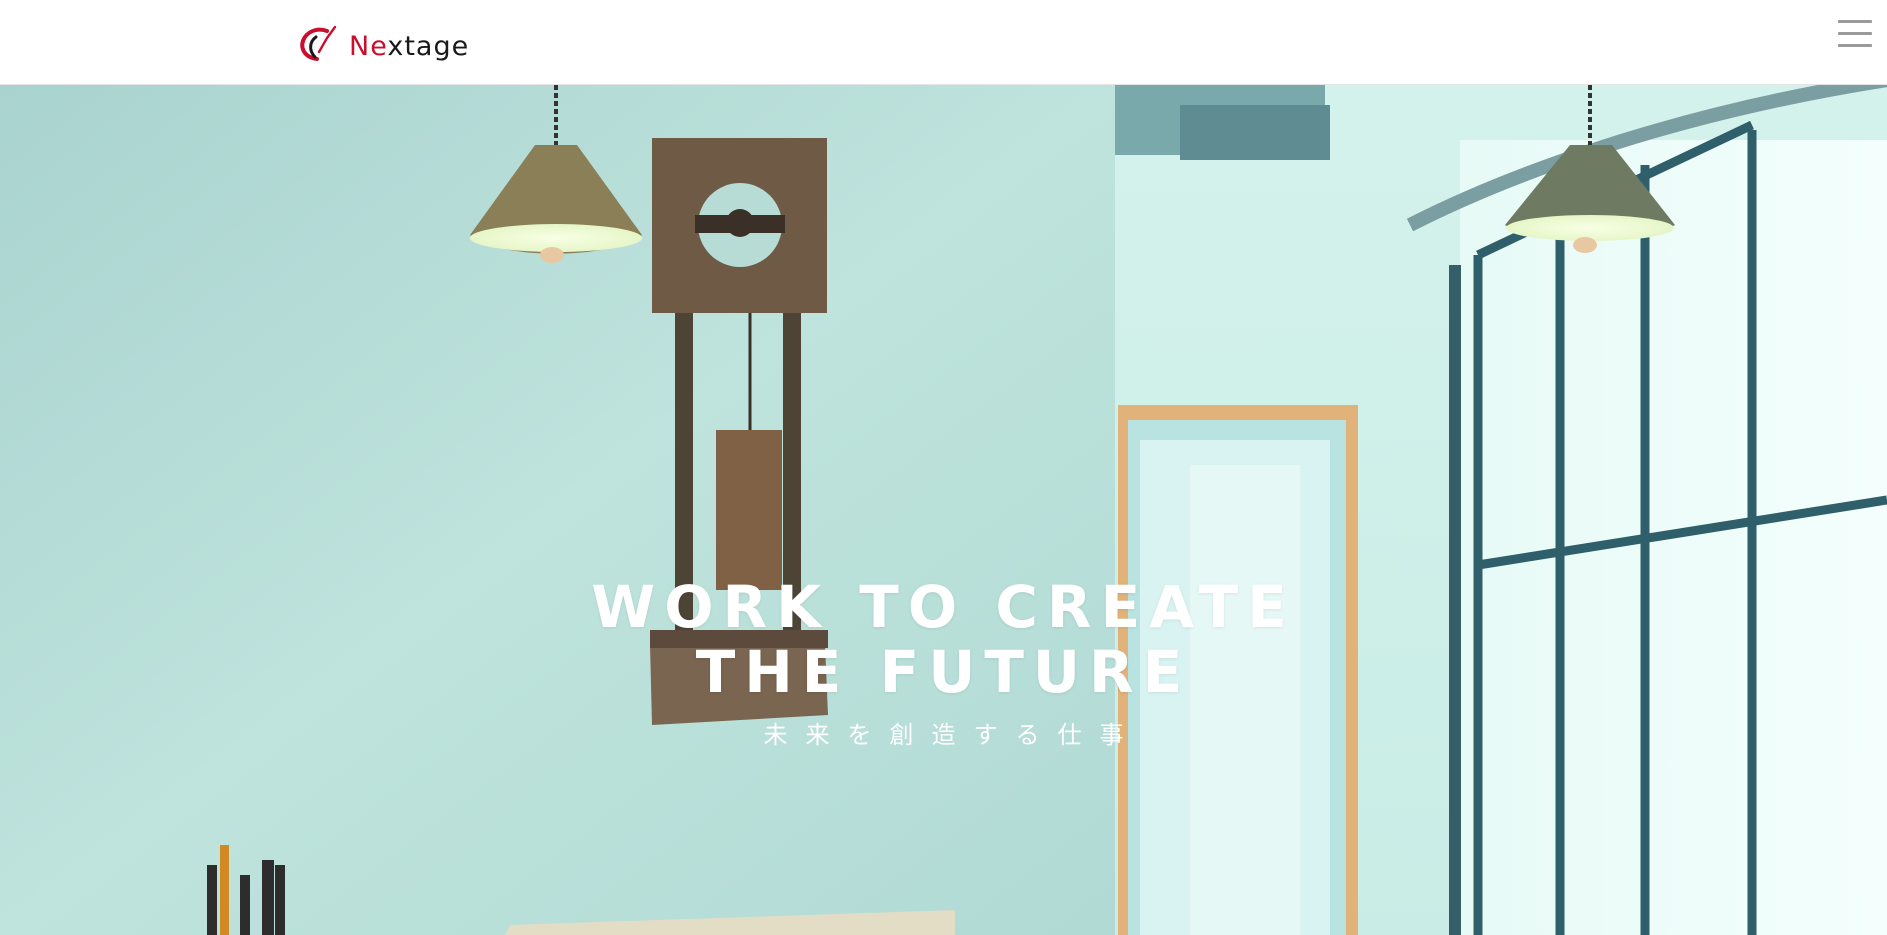  I want to click on hero-headline-line2: THE FUTURE, so click(943, 672).